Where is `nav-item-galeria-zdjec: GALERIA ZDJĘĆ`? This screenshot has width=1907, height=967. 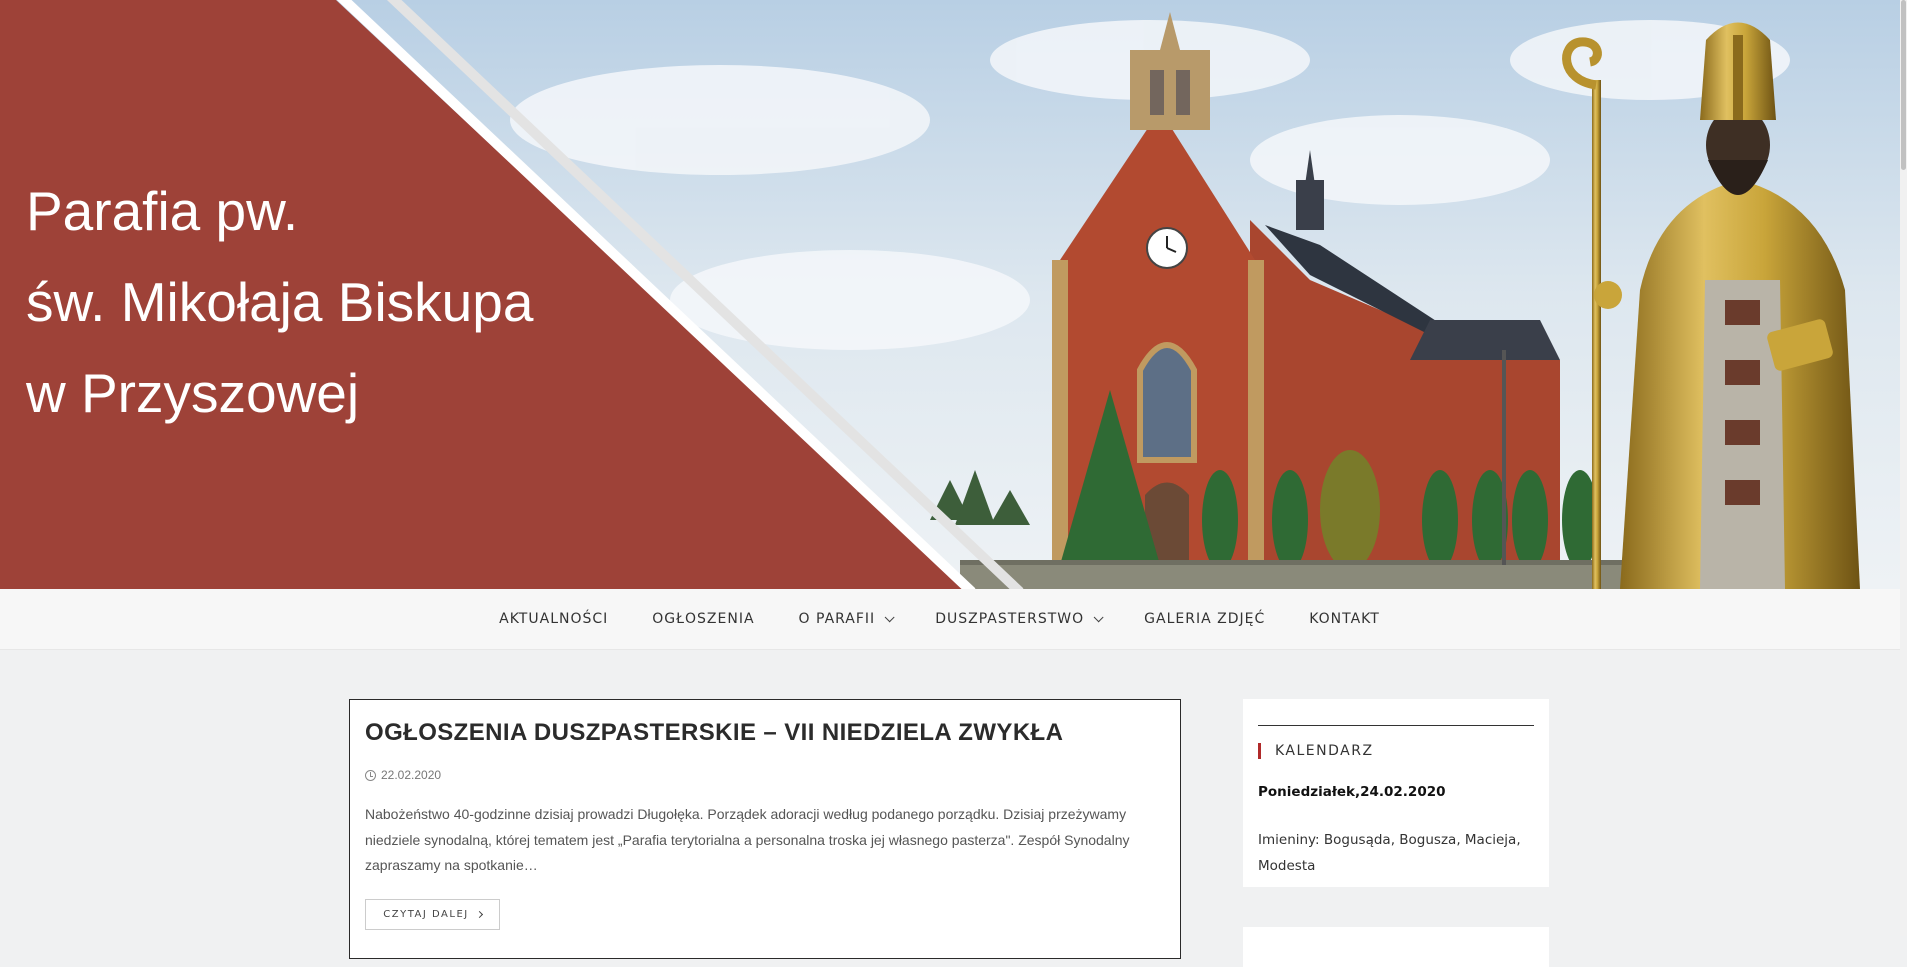
nav-item-galeria-zdjec: GALERIA ZDJĘĆ is located at coordinates (1204, 619).